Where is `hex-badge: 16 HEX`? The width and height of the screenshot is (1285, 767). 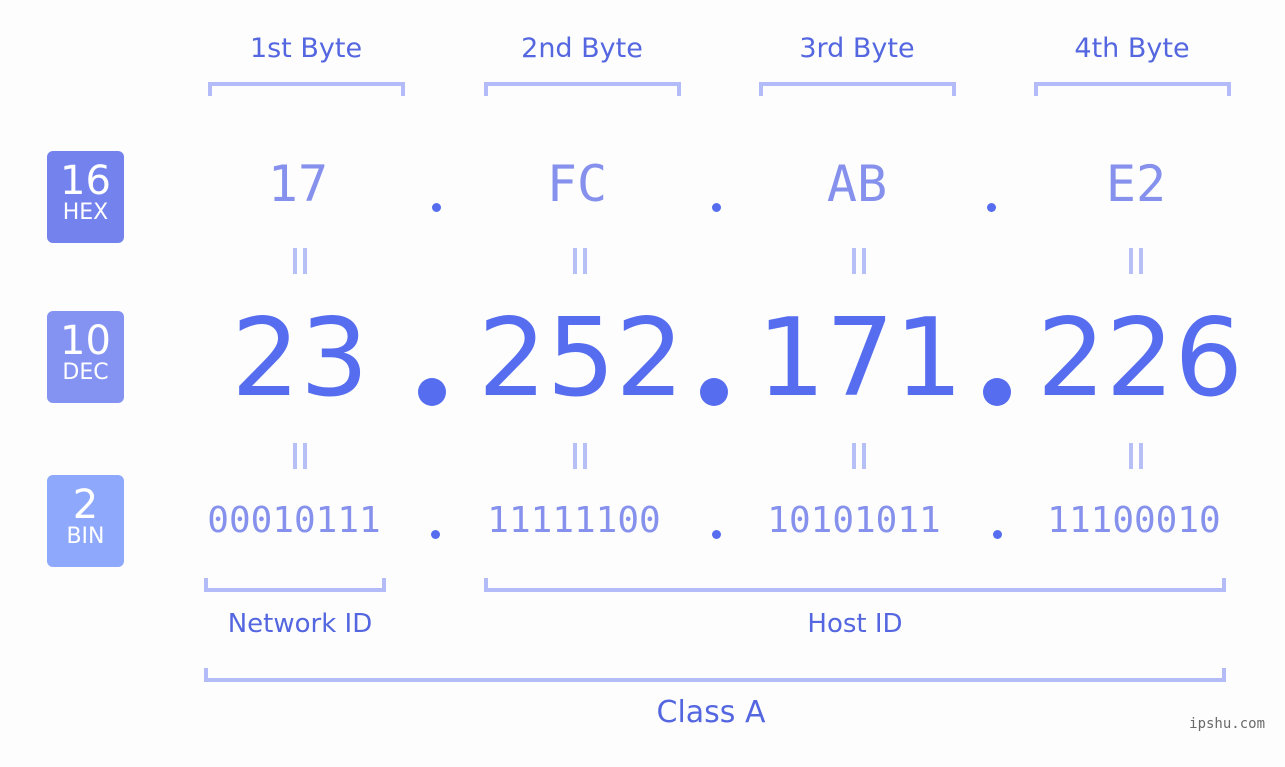 hex-badge: 16 HEX is located at coordinates (85, 197).